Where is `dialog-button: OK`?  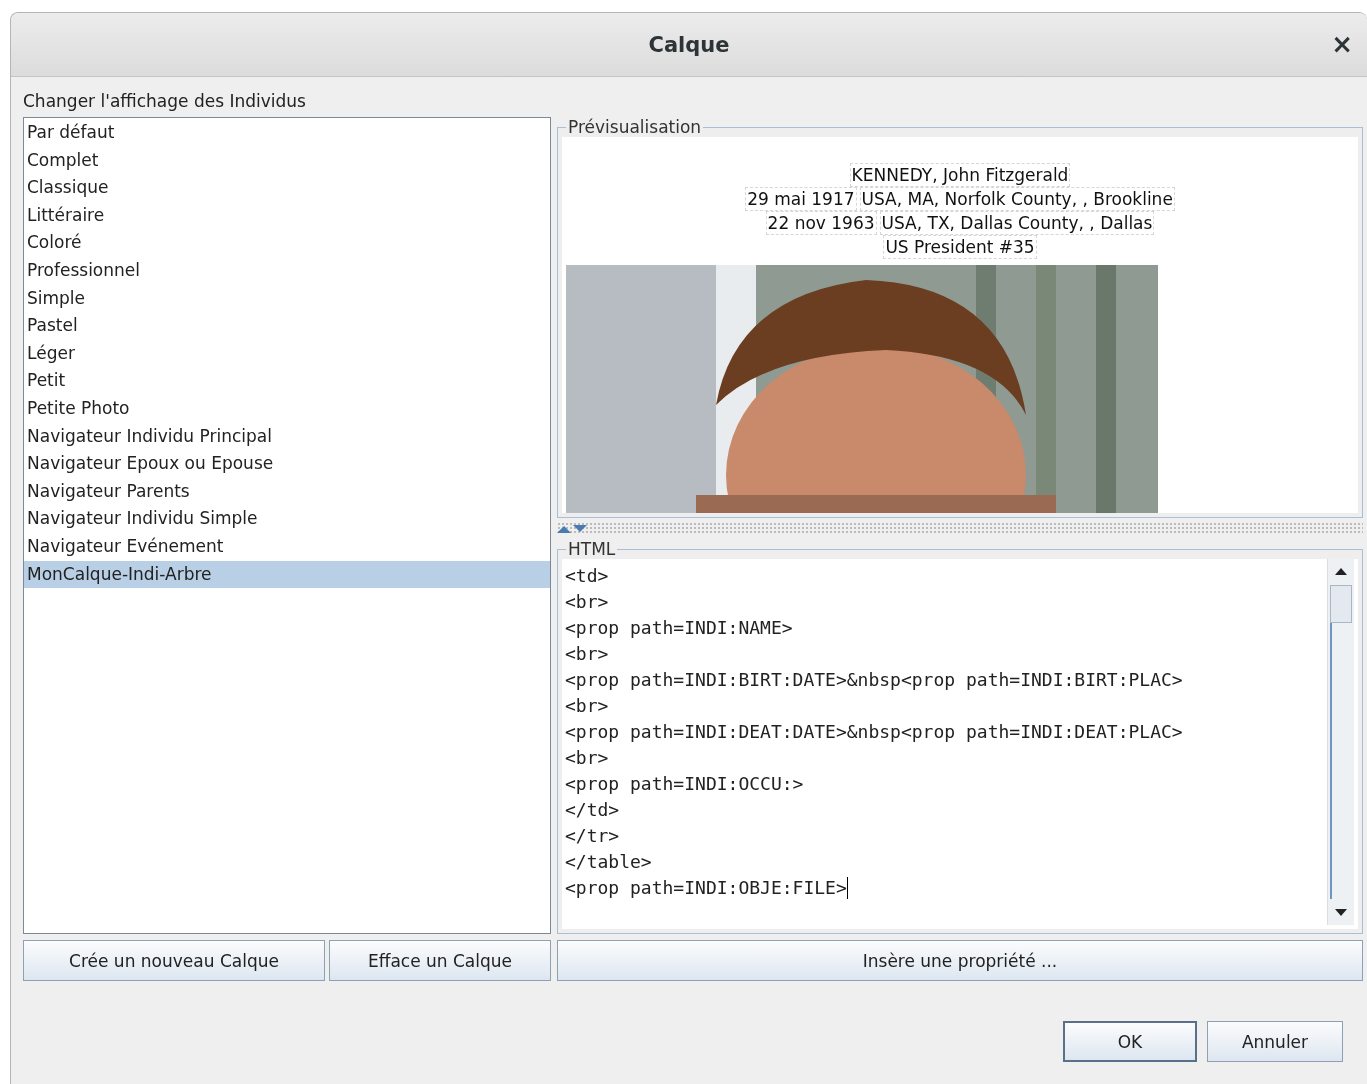 dialog-button: OK is located at coordinates (1130, 1041).